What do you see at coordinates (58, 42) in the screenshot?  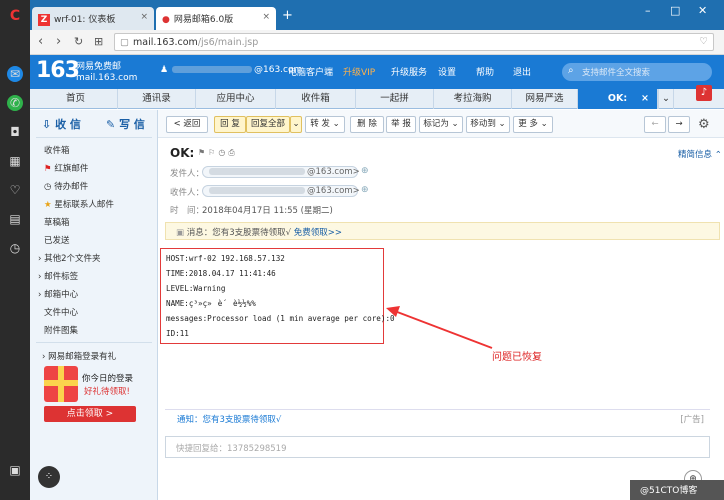 I see `forward-icon: ›` at bounding box center [58, 42].